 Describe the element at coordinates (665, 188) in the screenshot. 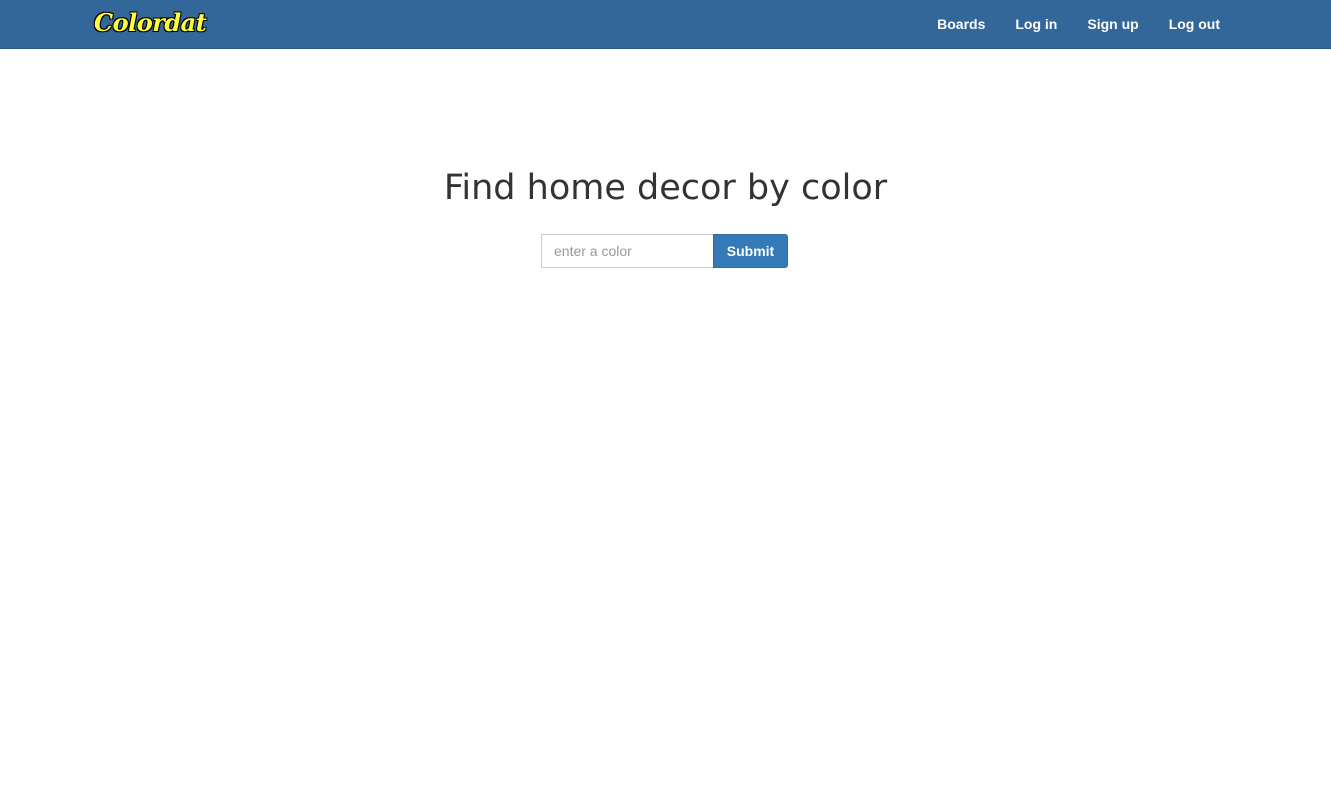

I see `page-title: Find home decor by color` at that location.